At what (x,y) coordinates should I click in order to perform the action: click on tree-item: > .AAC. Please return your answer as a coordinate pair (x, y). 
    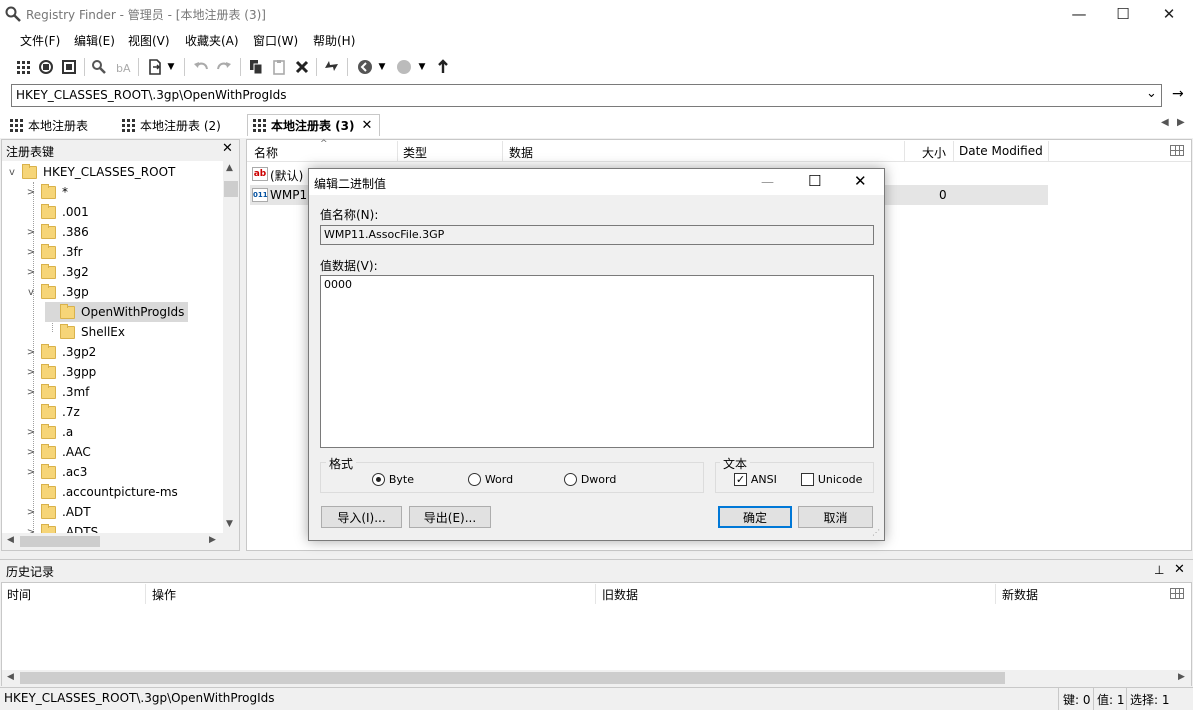
    Looking at the image, I should click on (58, 452).